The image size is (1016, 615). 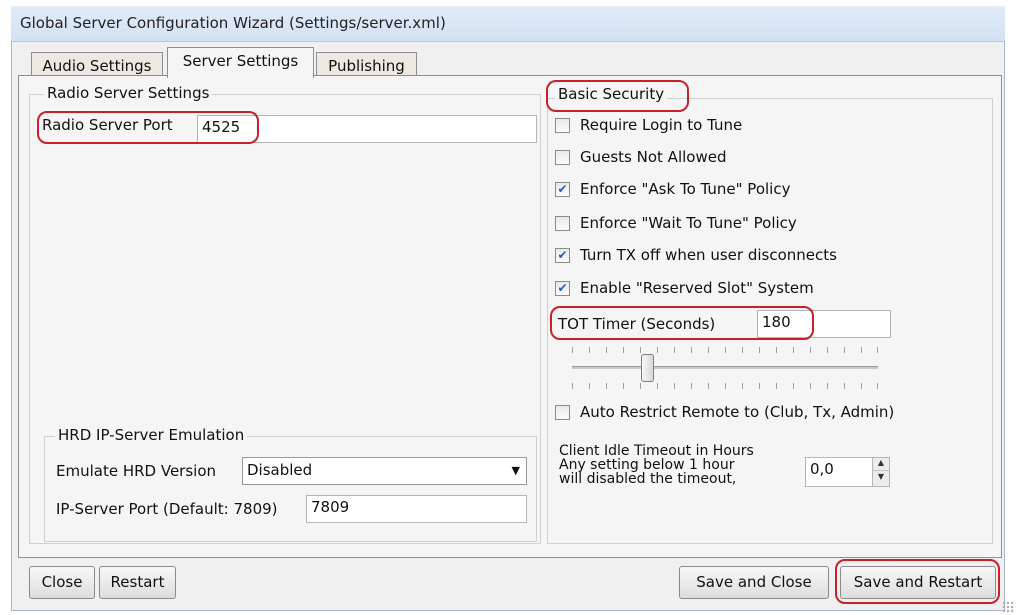 What do you see at coordinates (416, 509) in the screenshot?
I see `ip-server-port-input: 7809` at bounding box center [416, 509].